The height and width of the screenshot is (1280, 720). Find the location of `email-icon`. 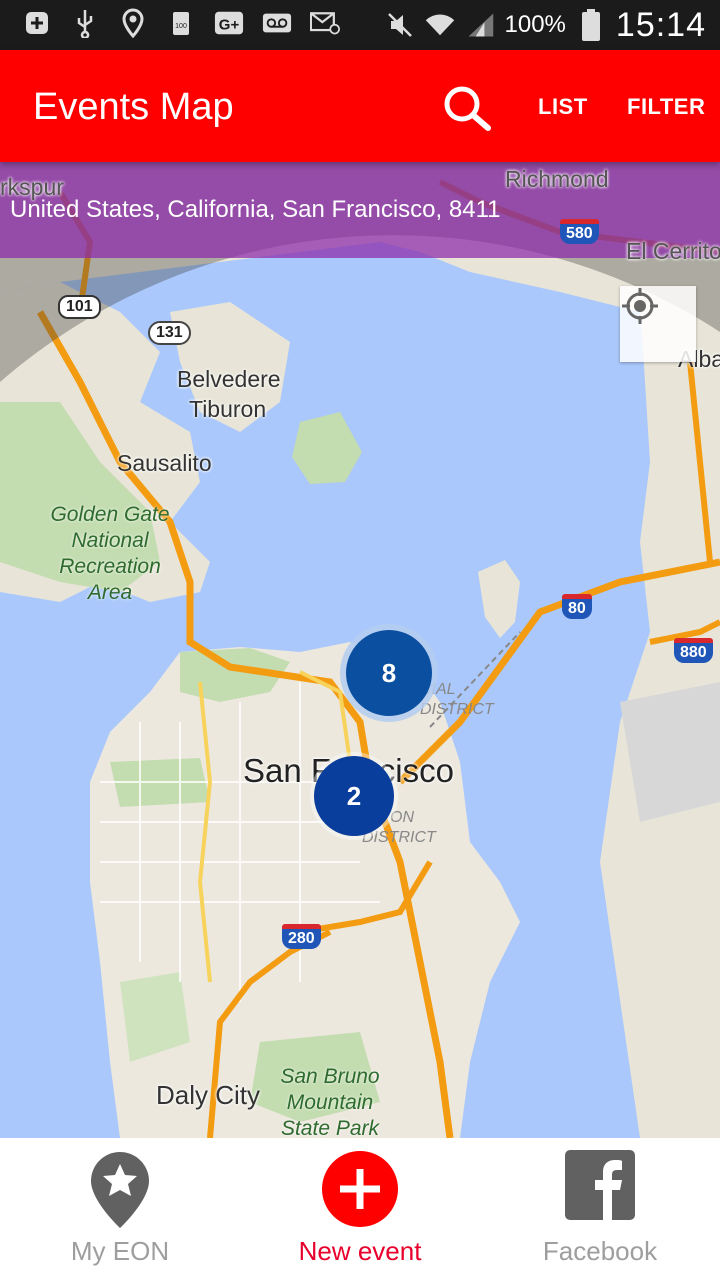

email-icon is located at coordinates (325, 23).